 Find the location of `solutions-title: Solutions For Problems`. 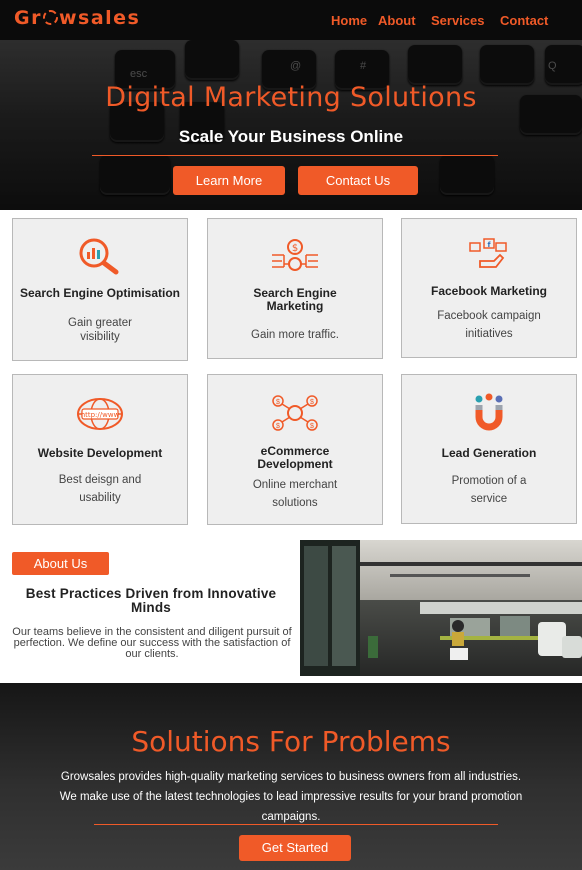

solutions-title: Solutions For Problems is located at coordinates (291, 741).